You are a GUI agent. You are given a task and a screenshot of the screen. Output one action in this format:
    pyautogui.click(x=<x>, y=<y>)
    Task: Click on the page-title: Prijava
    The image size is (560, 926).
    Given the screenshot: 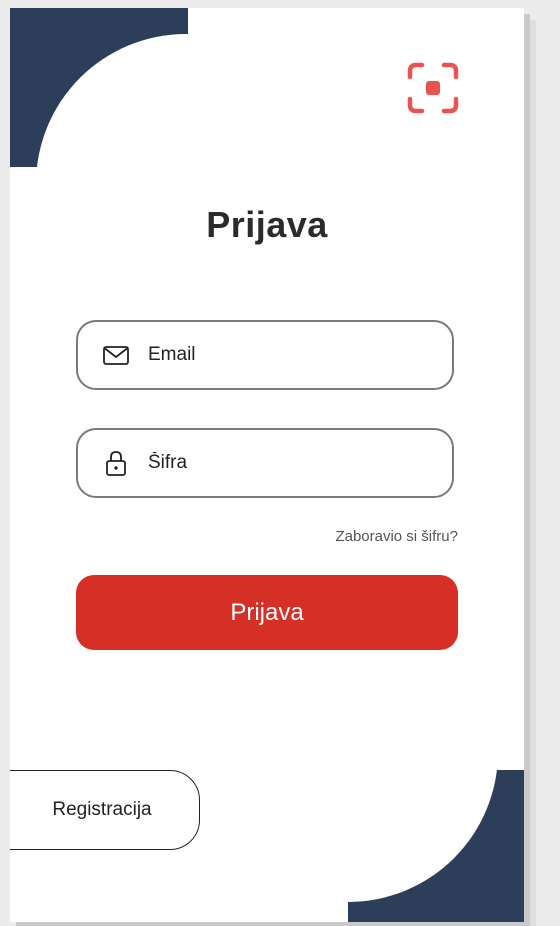 What is the action you would take?
    pyautogui.click(x=267, y=224)
    